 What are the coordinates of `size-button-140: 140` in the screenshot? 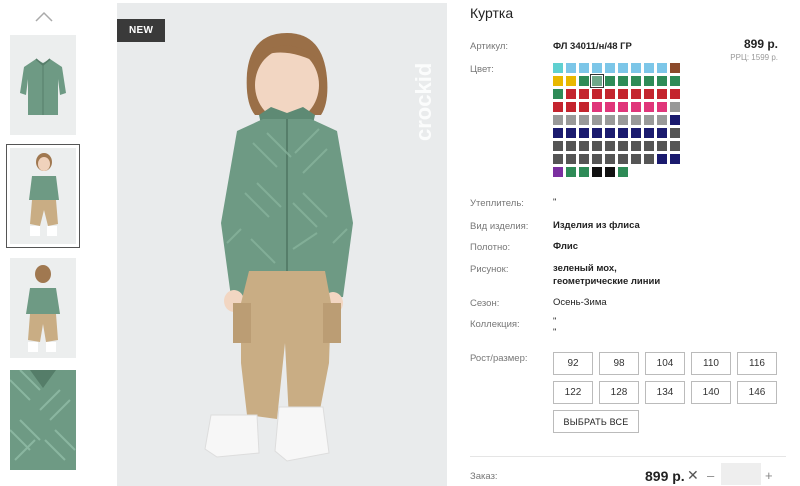 It's located at (711, 392).